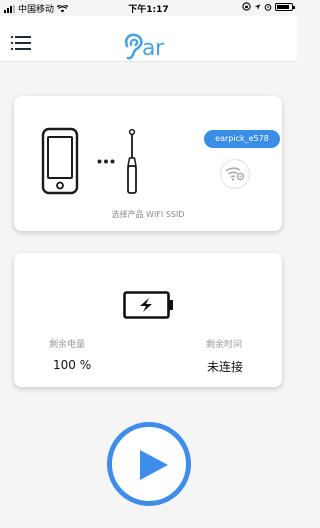 The image size is (320, 528). I want to click on ssid-badge: earpick_e578, so click(242, 139).